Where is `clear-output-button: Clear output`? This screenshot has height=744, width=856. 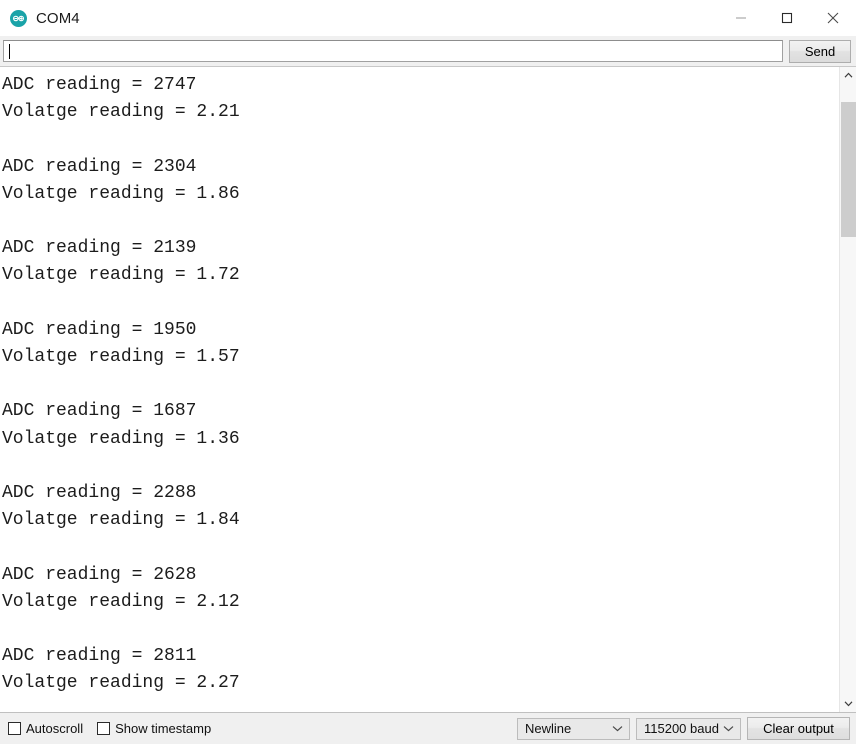 clear-output-button: Clear output is located at coordinates (798, 728).